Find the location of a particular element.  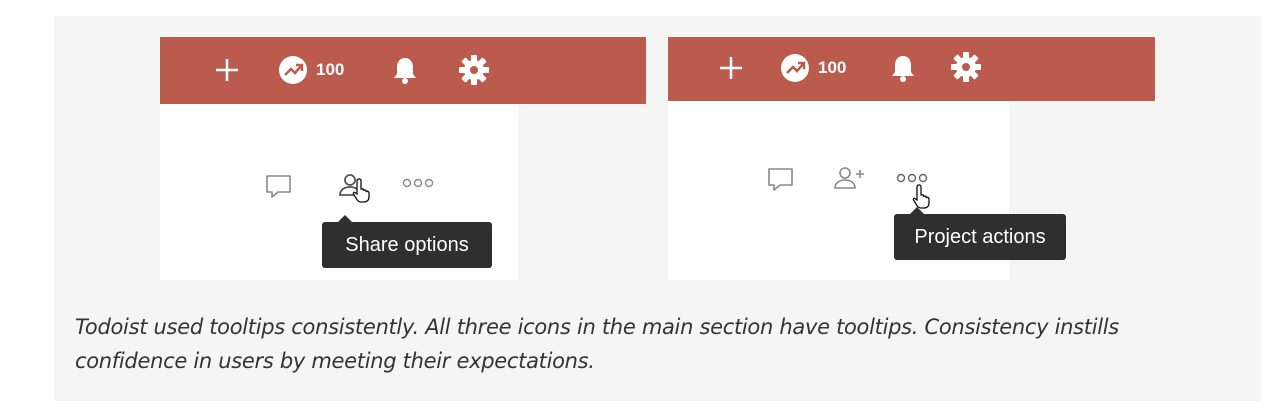

more-actions-button is located at coordinates (419, 185).